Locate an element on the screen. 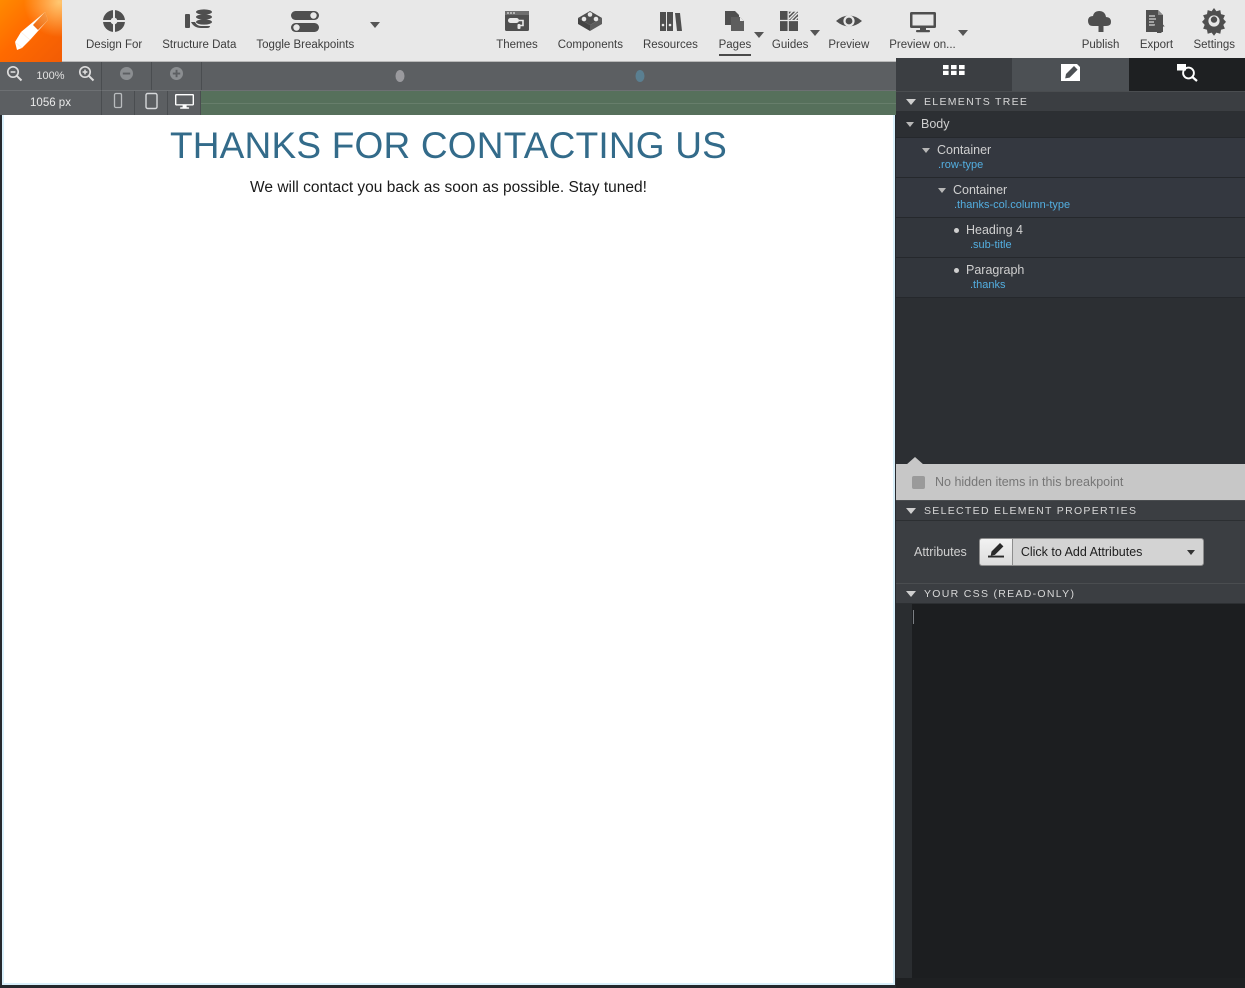 This screenshot has height=988, width=1245. tablet-icon is located at coordinates (151, 103).